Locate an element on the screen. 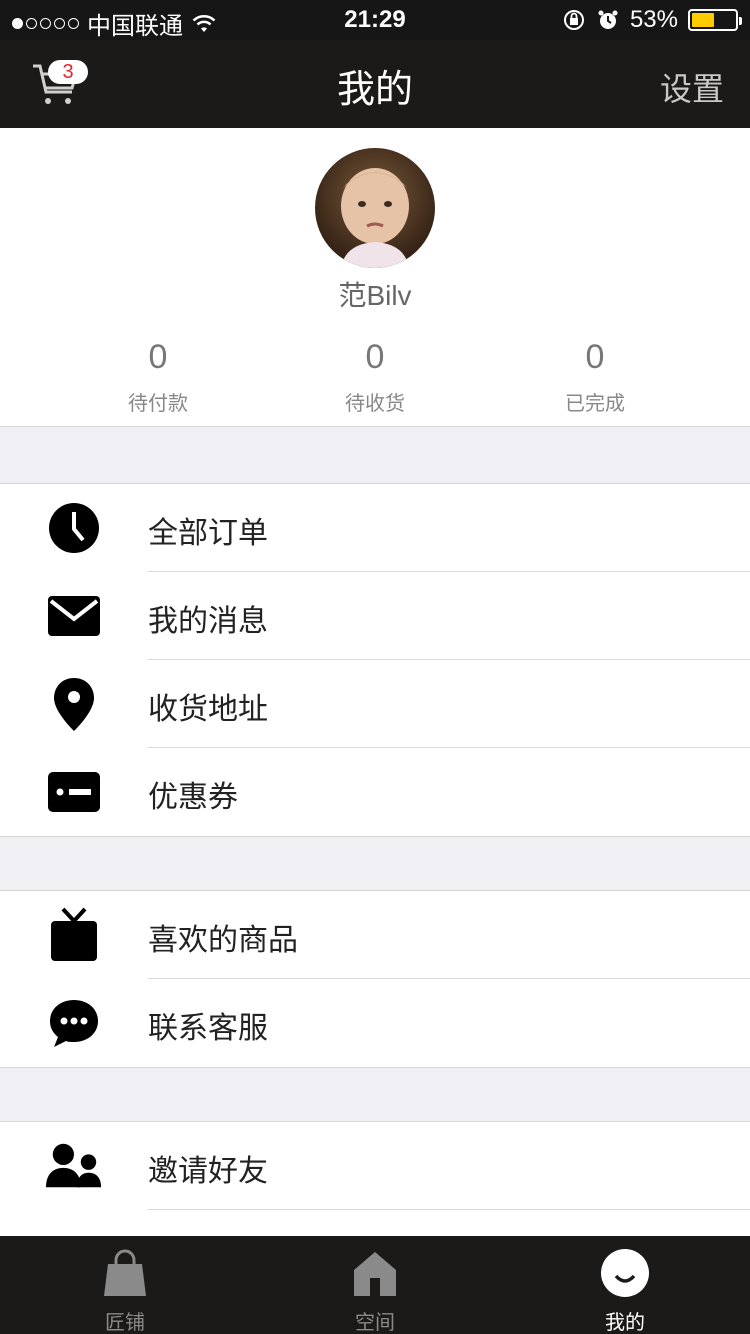 This screenshot has width=750, height=1334. tab-bar: 匠铺 空间 我的 is located at coordinates (375, 1285).